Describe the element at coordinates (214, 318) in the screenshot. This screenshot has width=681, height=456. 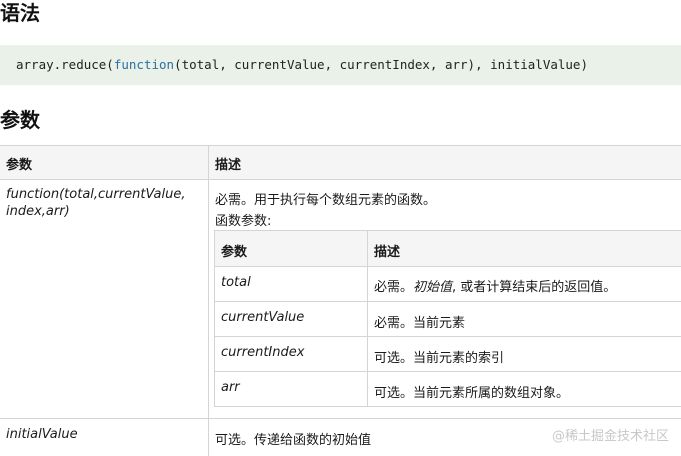
I see `inner-table-left-border` at that location.